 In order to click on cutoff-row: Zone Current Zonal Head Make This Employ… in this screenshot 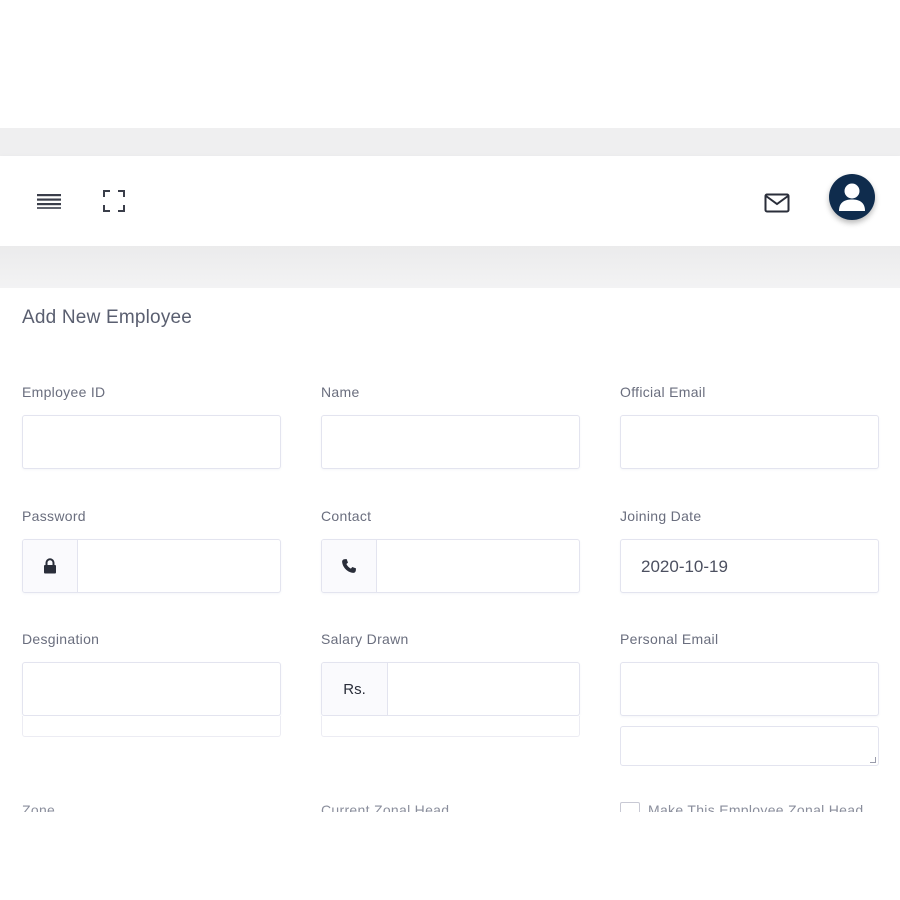, I will do `click(450, 807)`.